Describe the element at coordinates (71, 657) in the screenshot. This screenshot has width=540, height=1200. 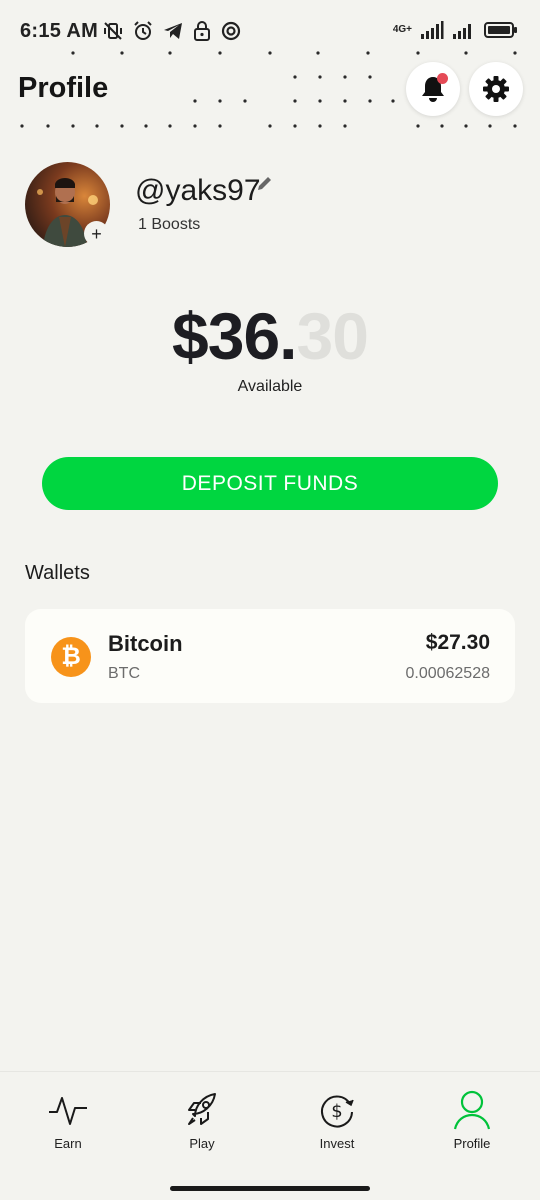
I see `bitcoin-icon: ₿` at that location.